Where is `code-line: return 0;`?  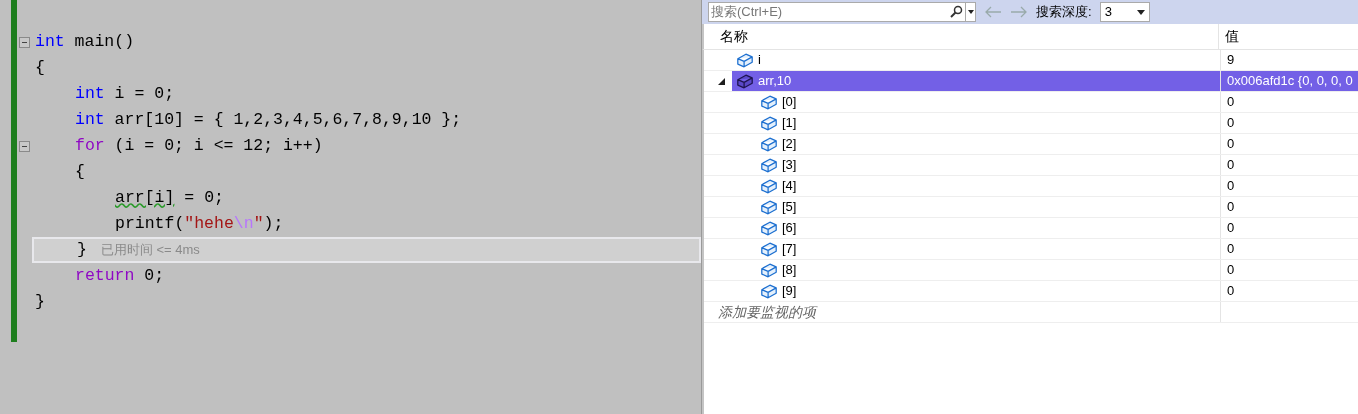 code-line: return 0; is located at coordinates (119, 275).